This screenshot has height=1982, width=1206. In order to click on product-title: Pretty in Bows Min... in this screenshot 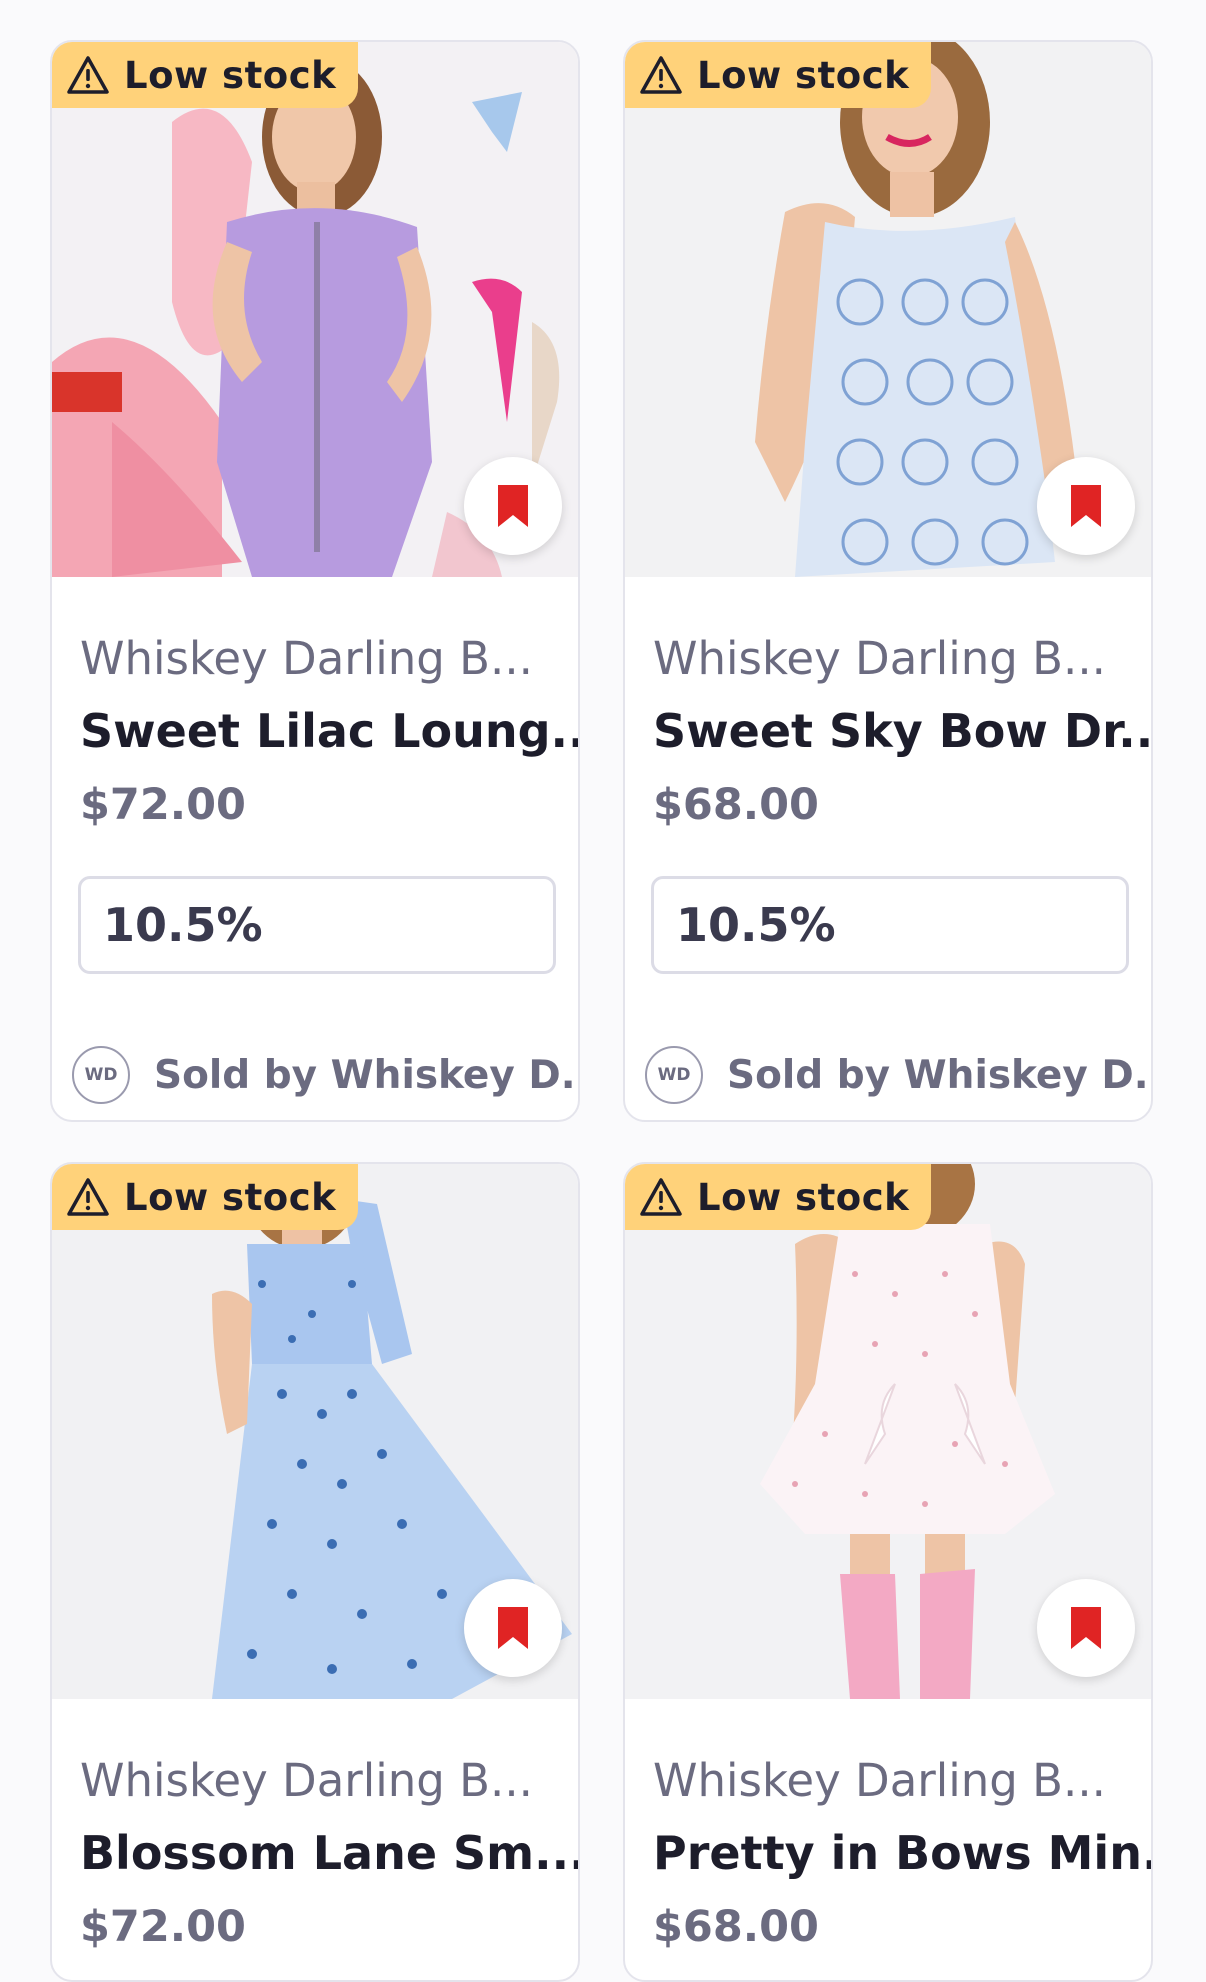, I will do `click(902, 1853)`.